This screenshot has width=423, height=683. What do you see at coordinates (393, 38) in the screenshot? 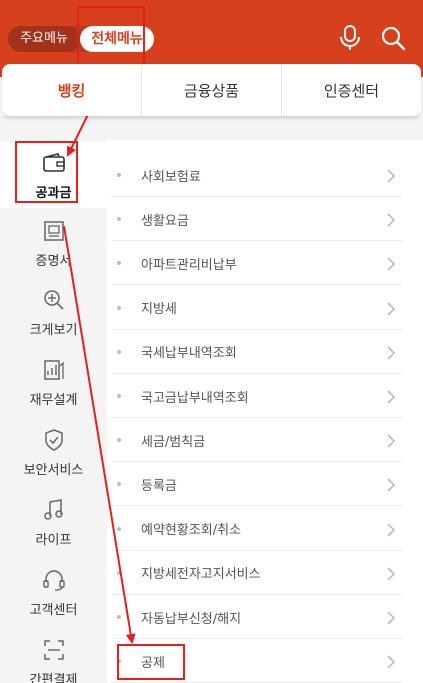
I see `search-icon` at bounding box center [393, 38].